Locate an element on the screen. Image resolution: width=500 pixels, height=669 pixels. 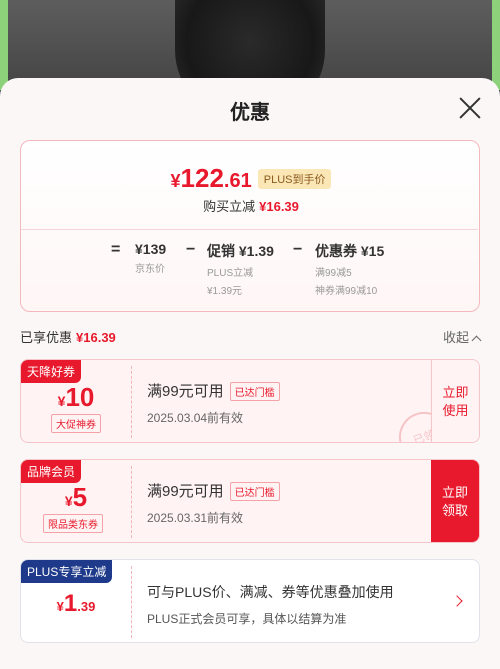
coupon-condition: 限品类东券 is located at coordinates (73, 523).